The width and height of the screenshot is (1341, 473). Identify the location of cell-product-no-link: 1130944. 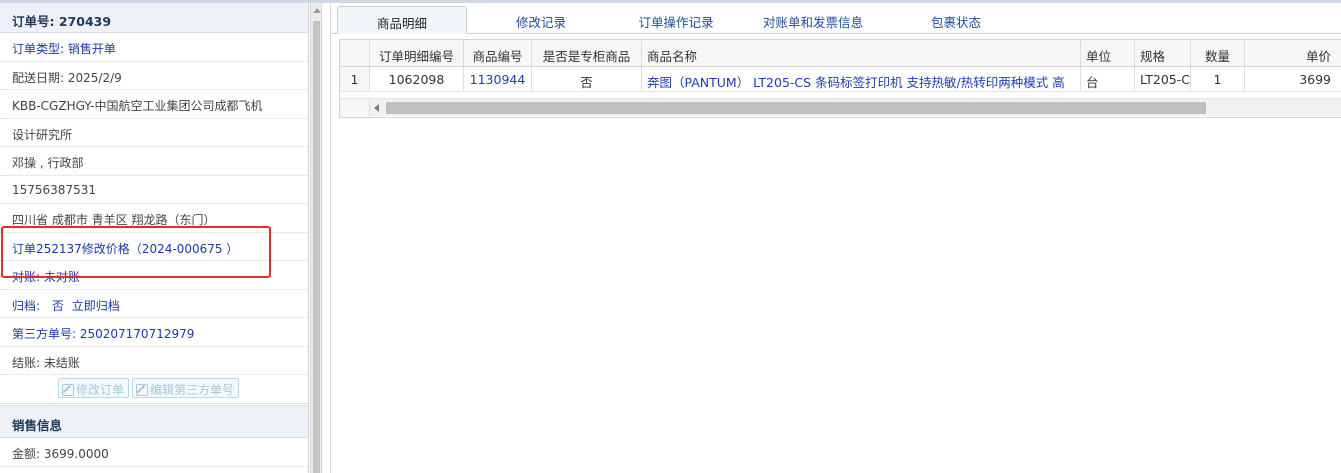
(498, 79).